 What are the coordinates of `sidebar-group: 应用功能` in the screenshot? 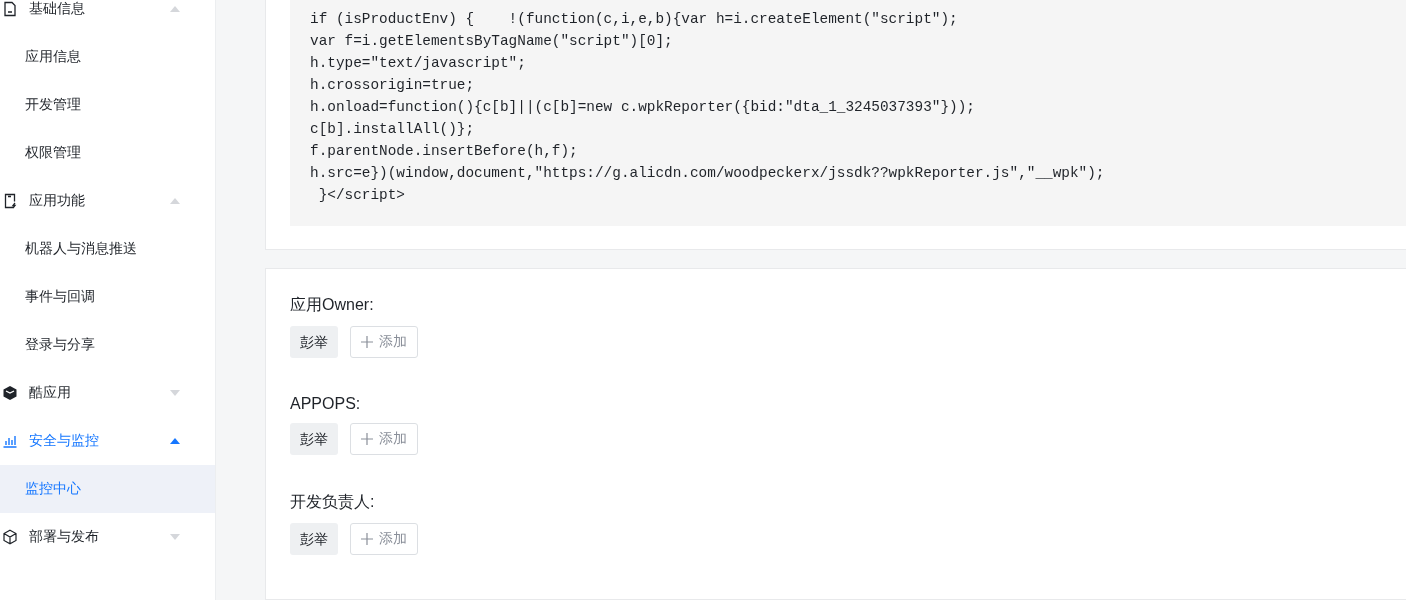 It's located at (107, 201).